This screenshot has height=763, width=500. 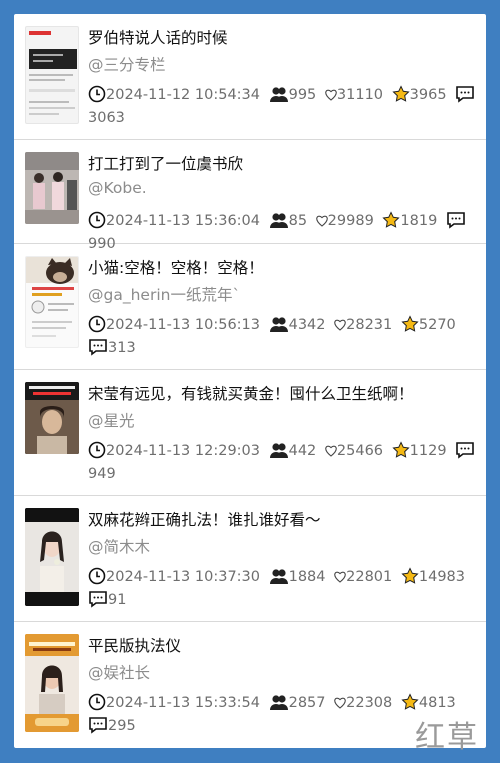 I want to click on post-title: 平民版执法仪, so click(x=283, y=645).